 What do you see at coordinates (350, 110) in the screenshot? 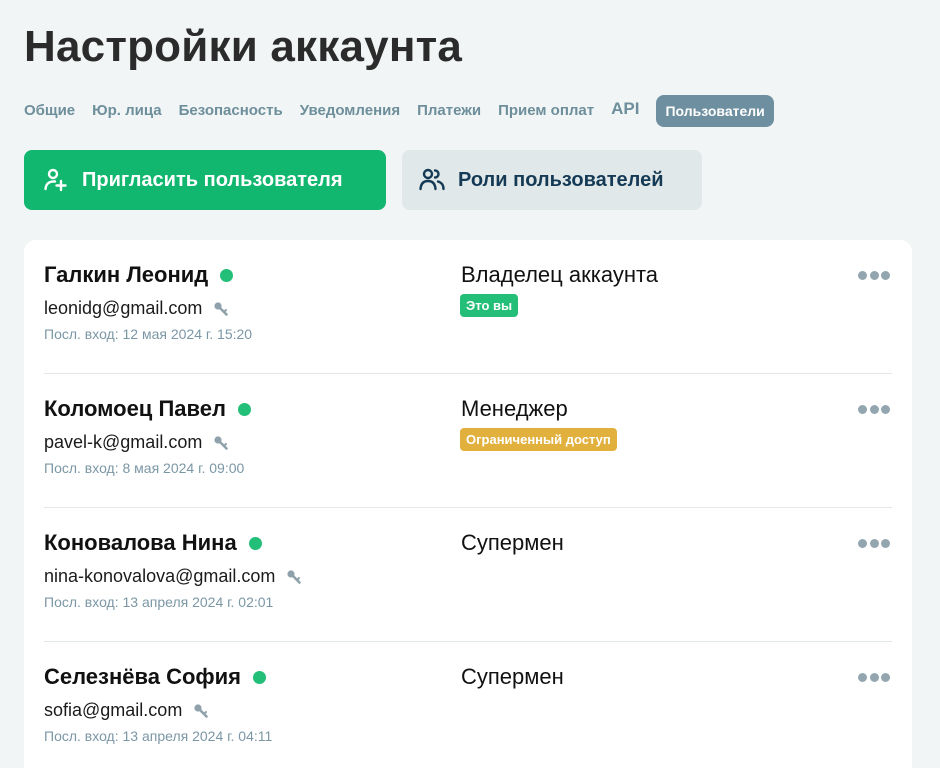
I see `tab-notifications: Уведомления` at bounding box center [350, 110].